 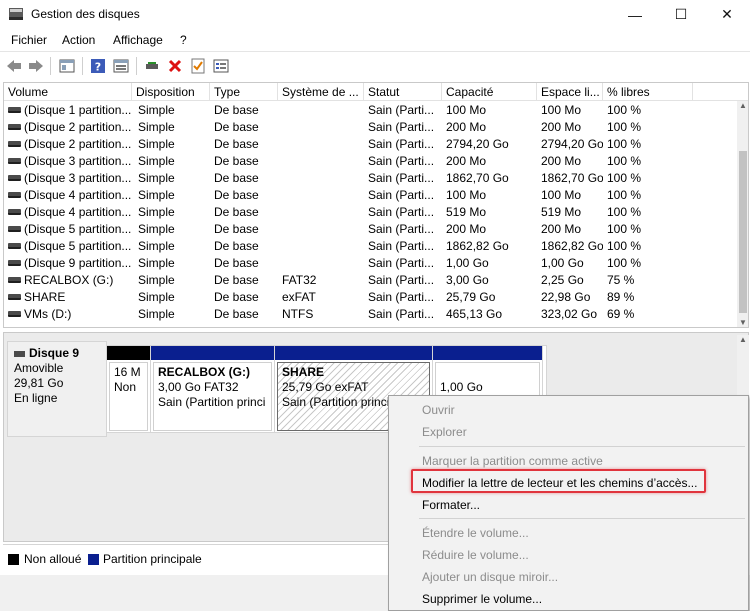 I want to click on check-button, so click(x=198, y=66).